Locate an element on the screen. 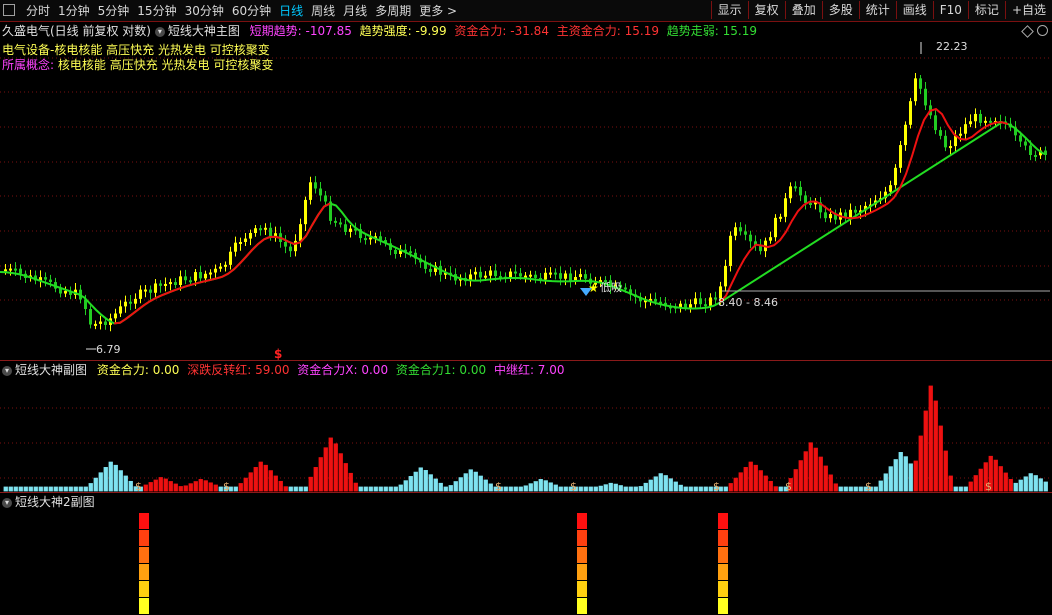  indicator-value-1: 深跌反转红: 59.00 is located at coordinates (240, 370).